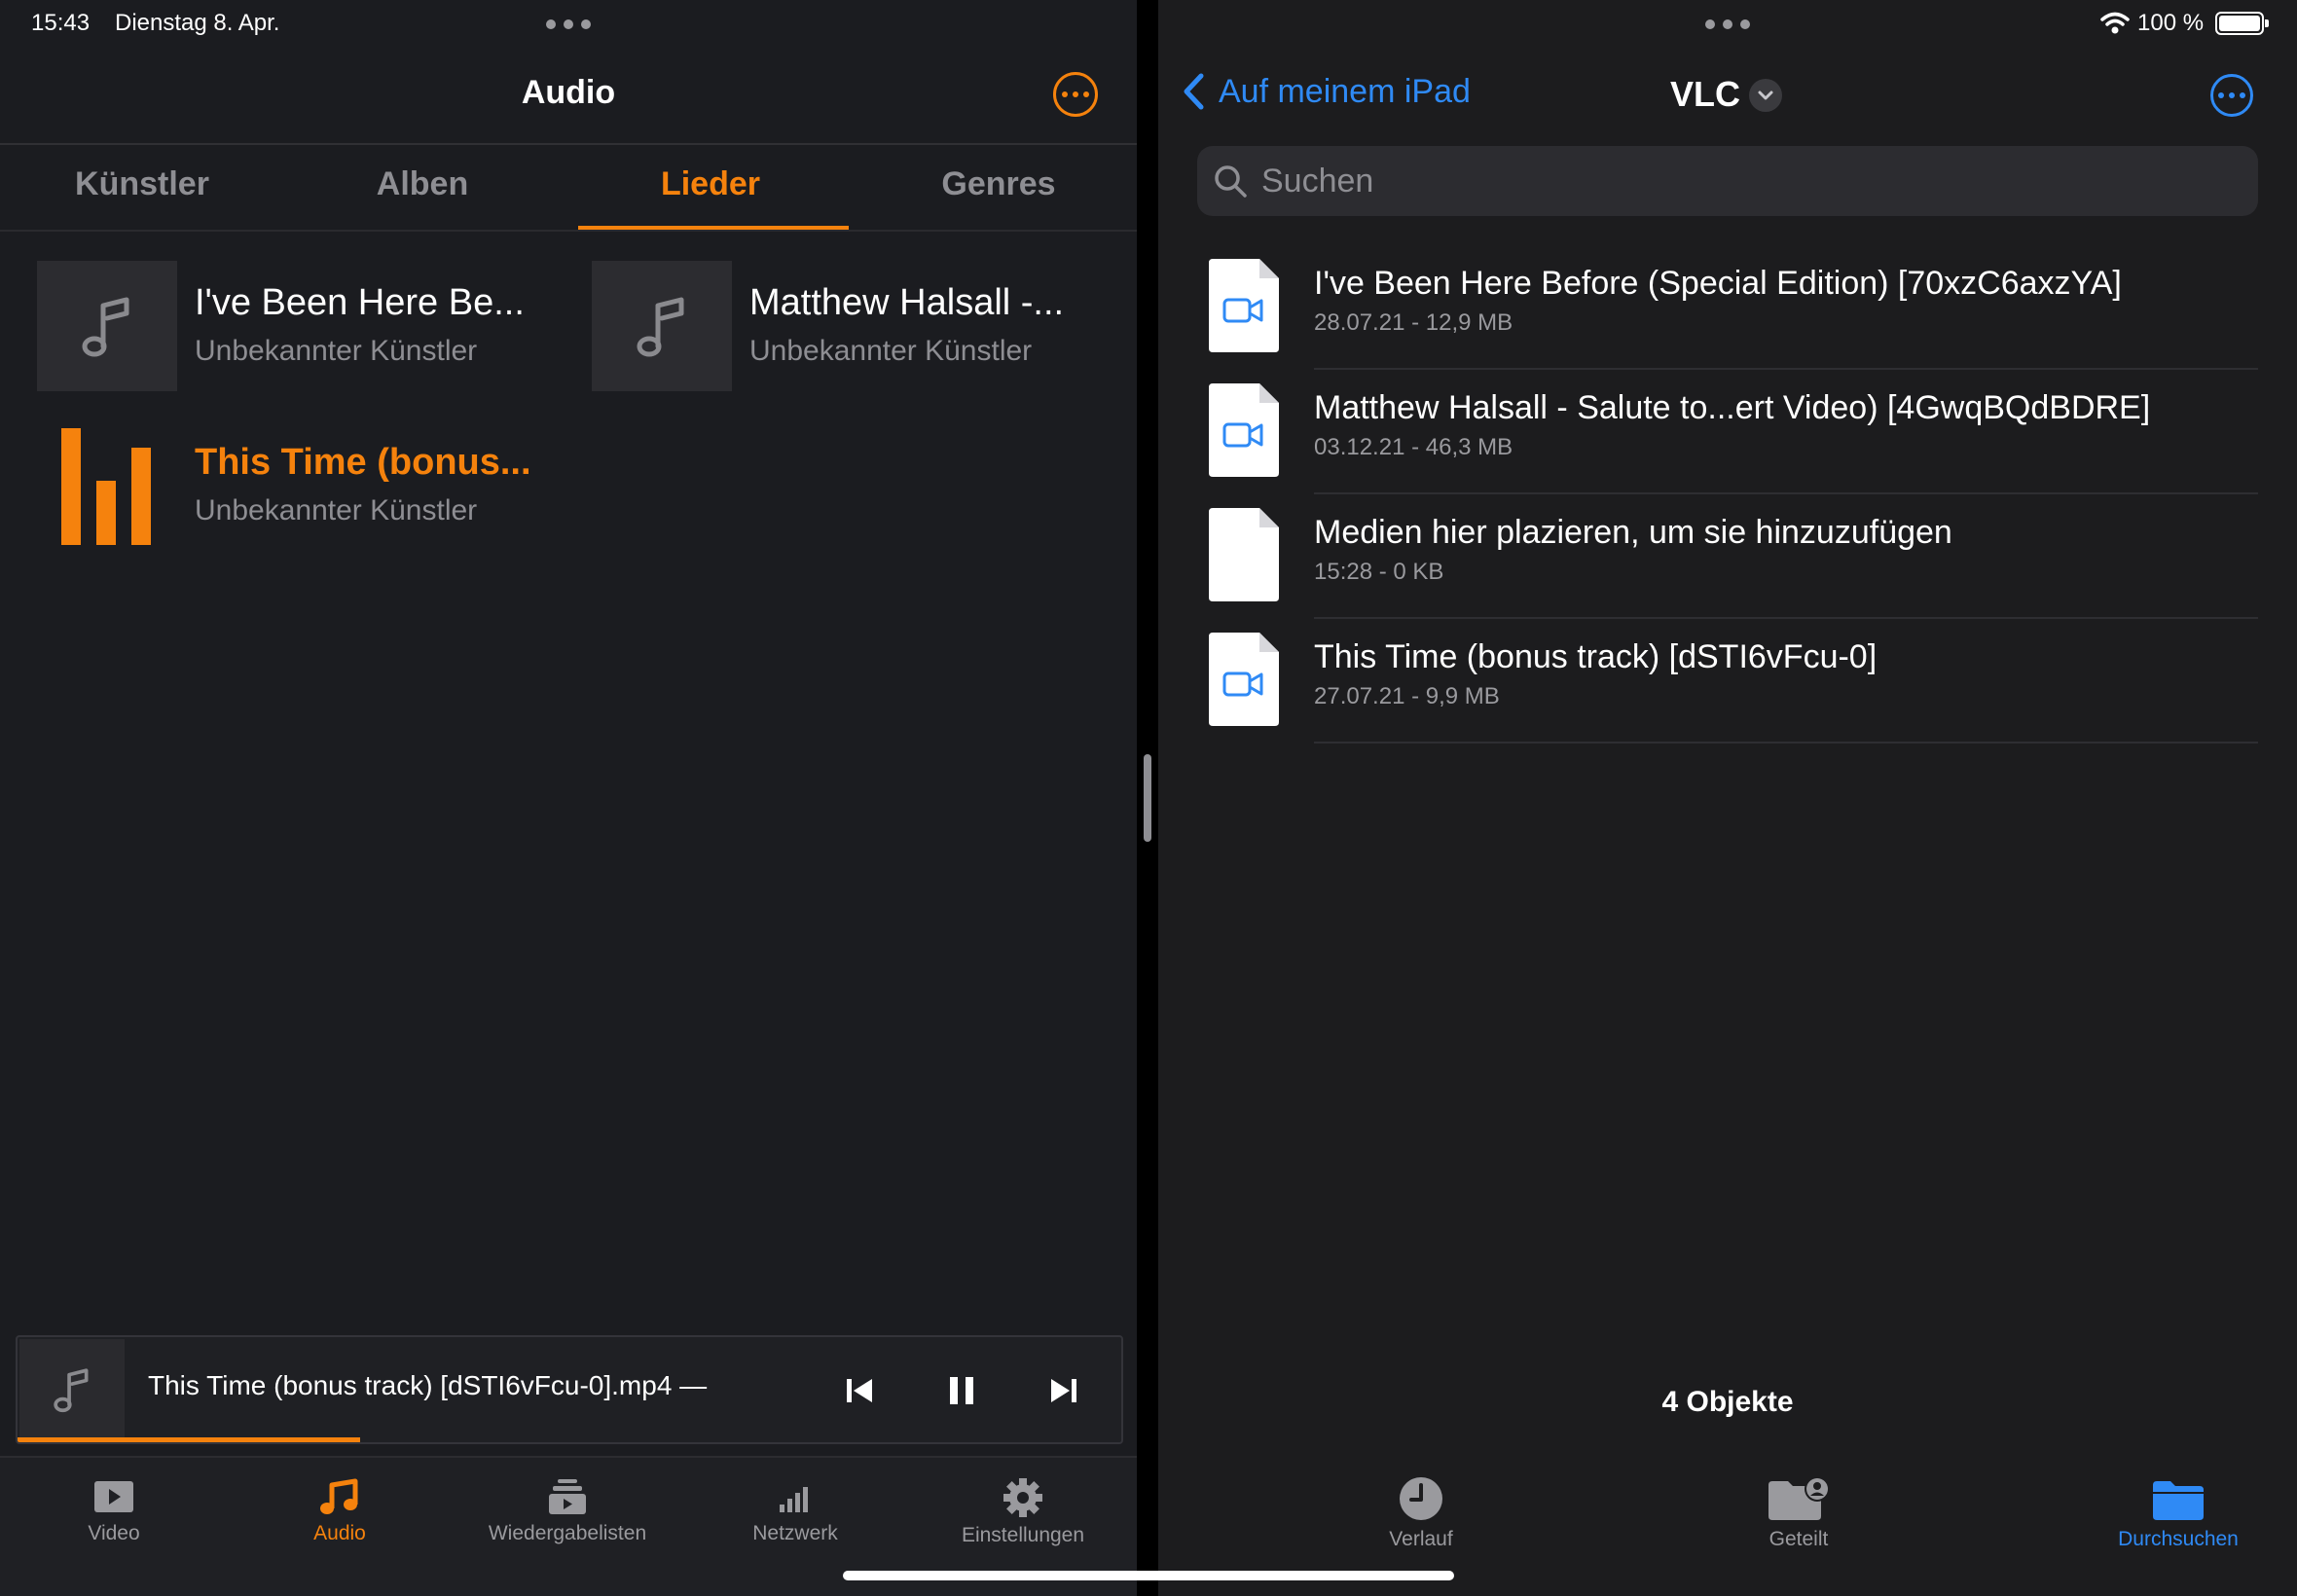 Image resolution: width=2297 pixels, height=1596 pixels. I want to click on home-indicator, so click(1148, 1575).